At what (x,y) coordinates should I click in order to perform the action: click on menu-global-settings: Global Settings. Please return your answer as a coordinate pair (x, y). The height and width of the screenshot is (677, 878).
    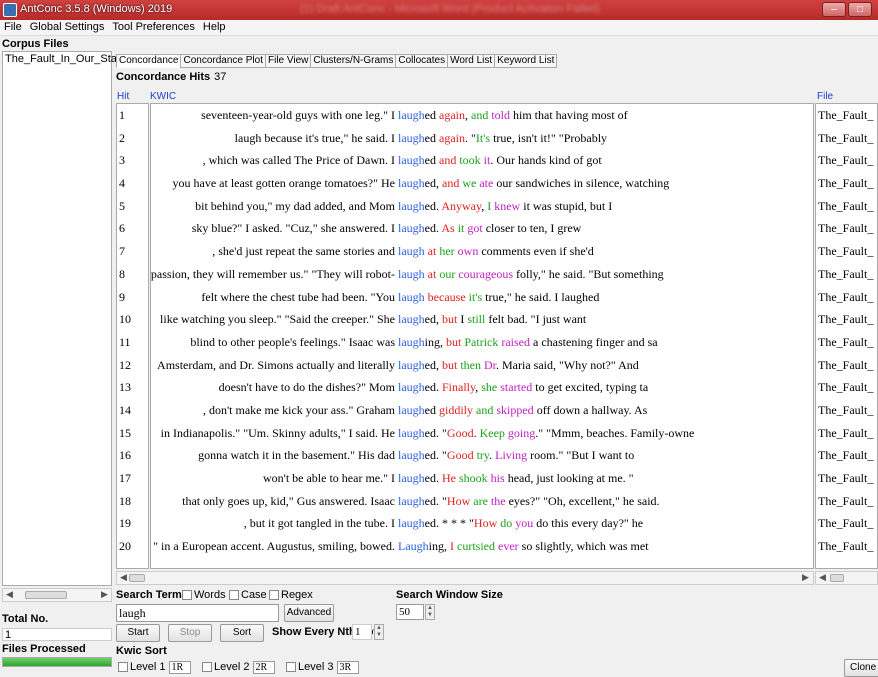
    Looking at the image, I should click on (67, 27).